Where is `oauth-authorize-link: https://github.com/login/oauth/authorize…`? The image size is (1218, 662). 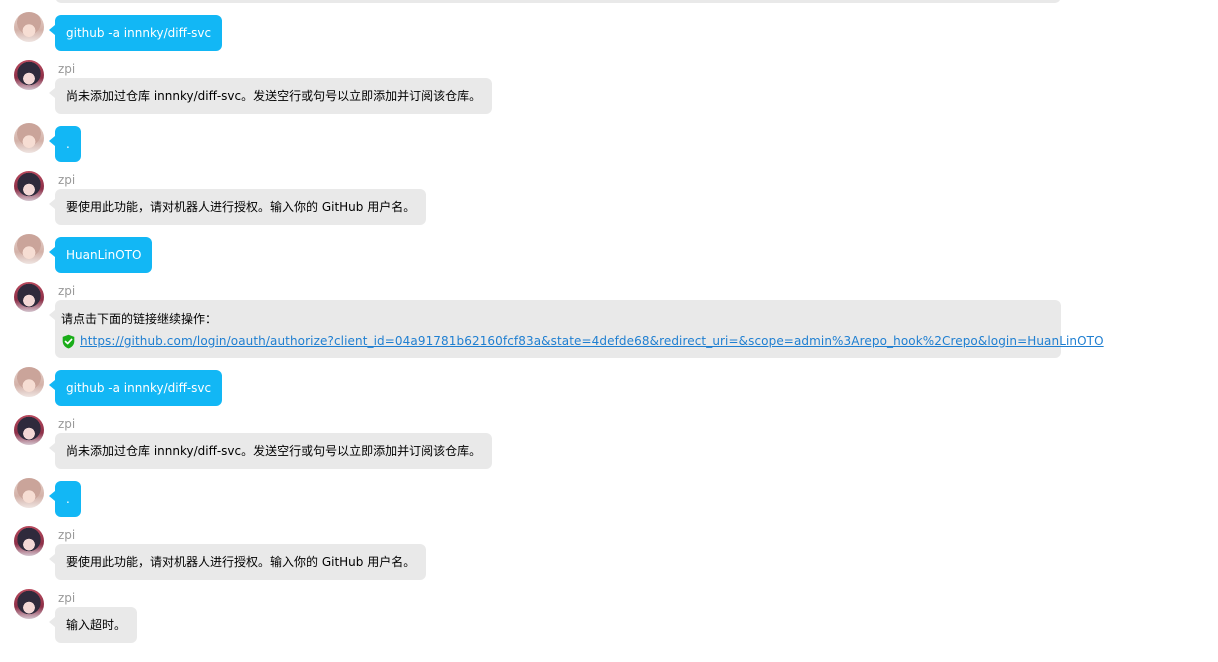 oauth-authorize-link: https://github.com/login/oauth/authorize… is located at coordinates (592, 341).